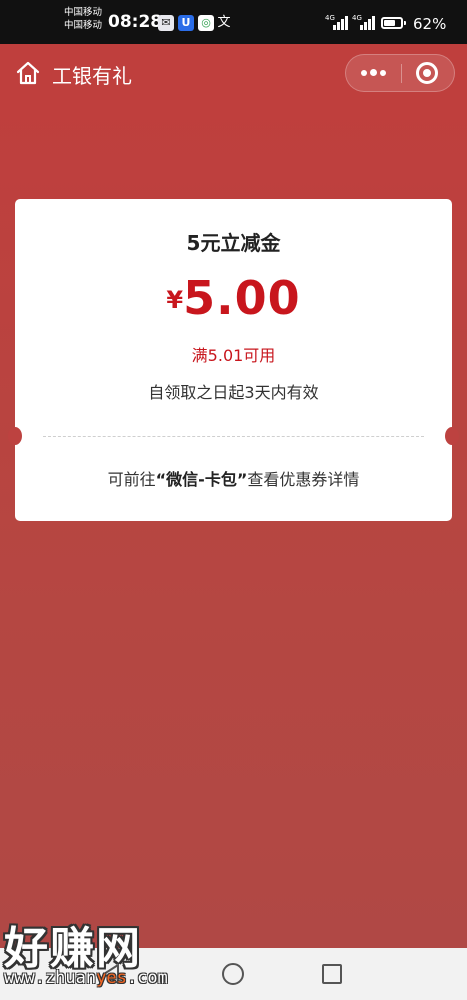 The height and width of the screenshot is (1000, 467). I want to click on wallet-hint-suffix: 查看优惠券详情, so click(303, 479).